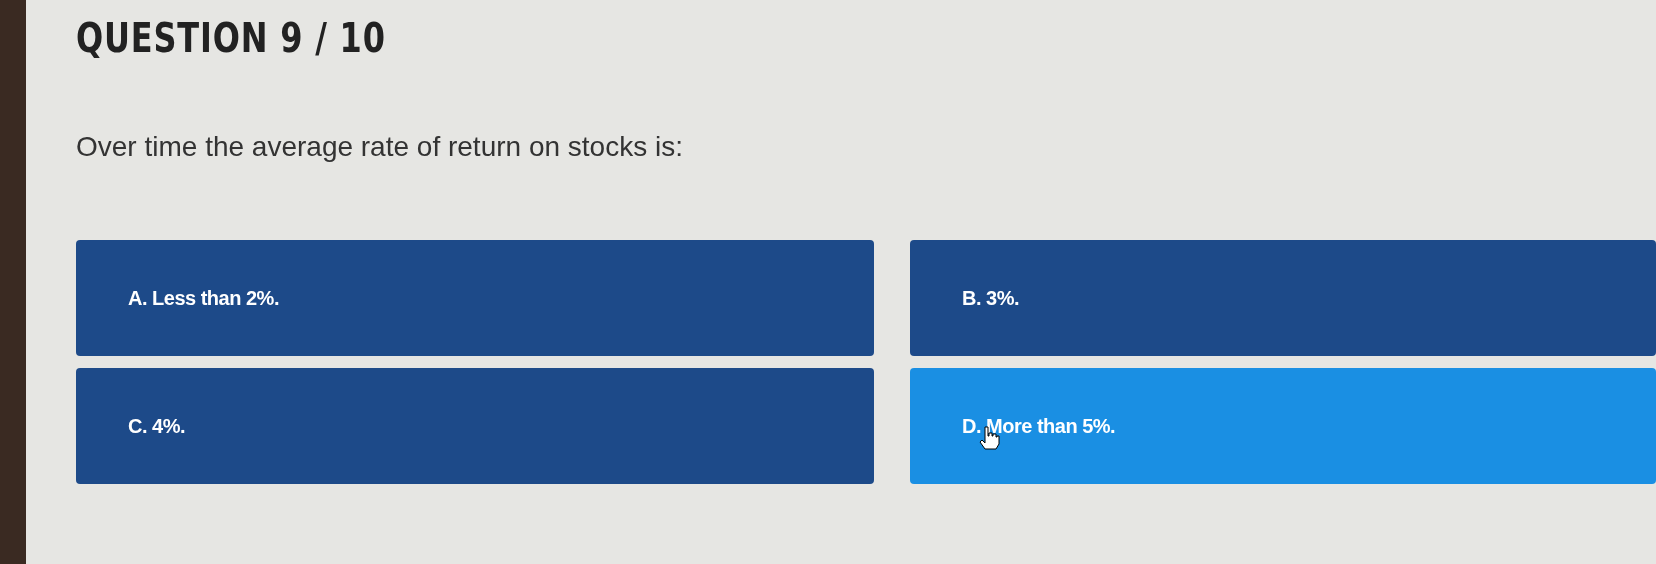 This screenshot has width=1656, height=564. I want to click on question-counter: QUESTION 9 / 10, so click(231, 38).